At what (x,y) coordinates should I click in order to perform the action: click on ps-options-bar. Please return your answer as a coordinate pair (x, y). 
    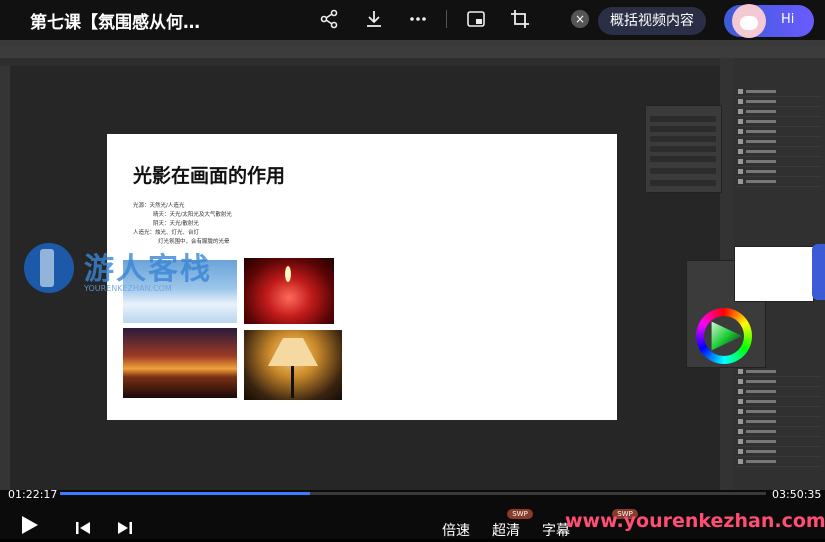
    Looking at the image, I should click on (412, 52).